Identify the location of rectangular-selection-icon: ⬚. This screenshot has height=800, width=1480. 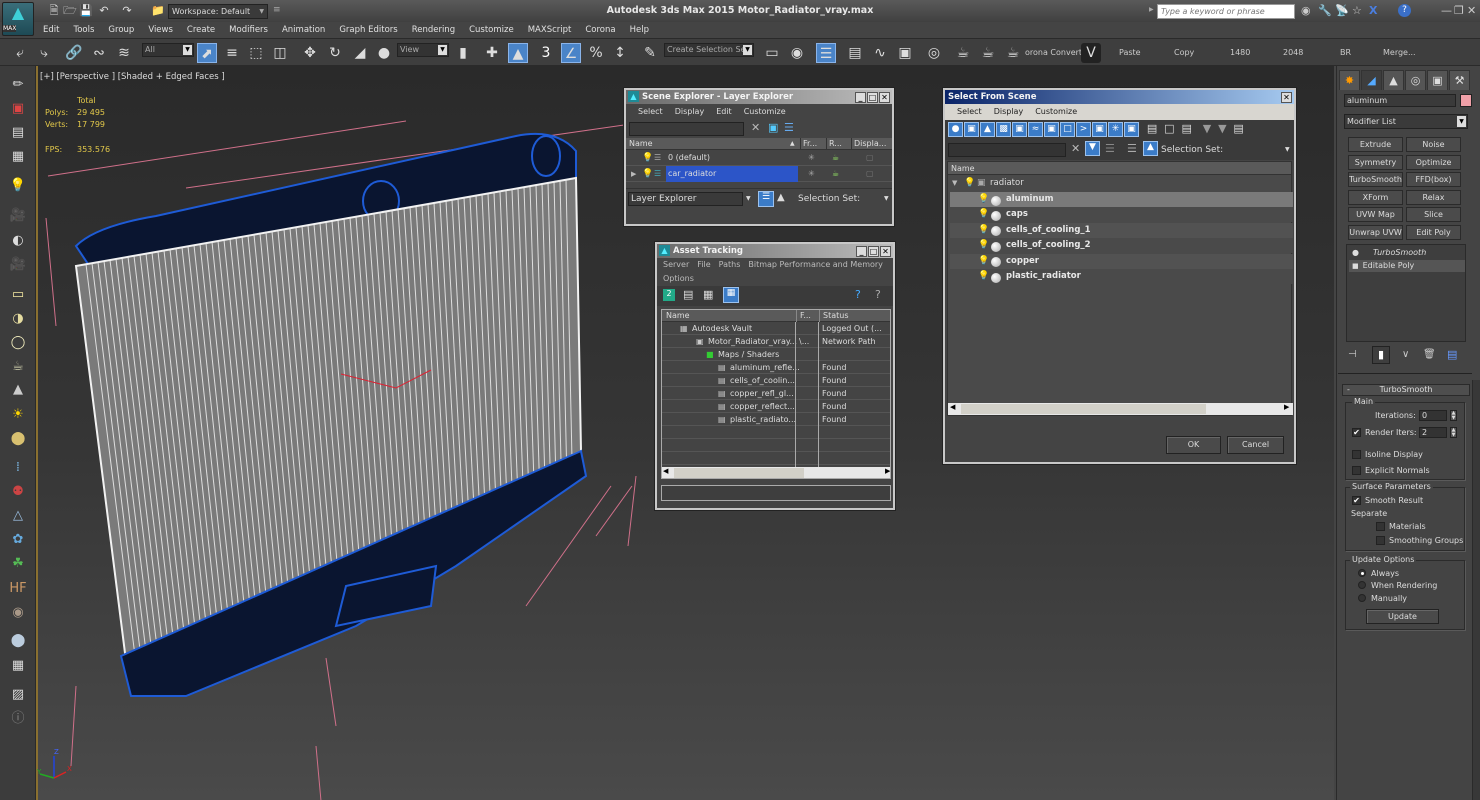
(256, 53).